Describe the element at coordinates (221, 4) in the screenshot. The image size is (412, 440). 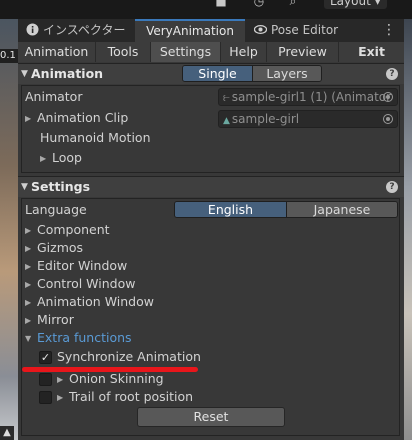
I see `cloud-icon: ■` at that location.